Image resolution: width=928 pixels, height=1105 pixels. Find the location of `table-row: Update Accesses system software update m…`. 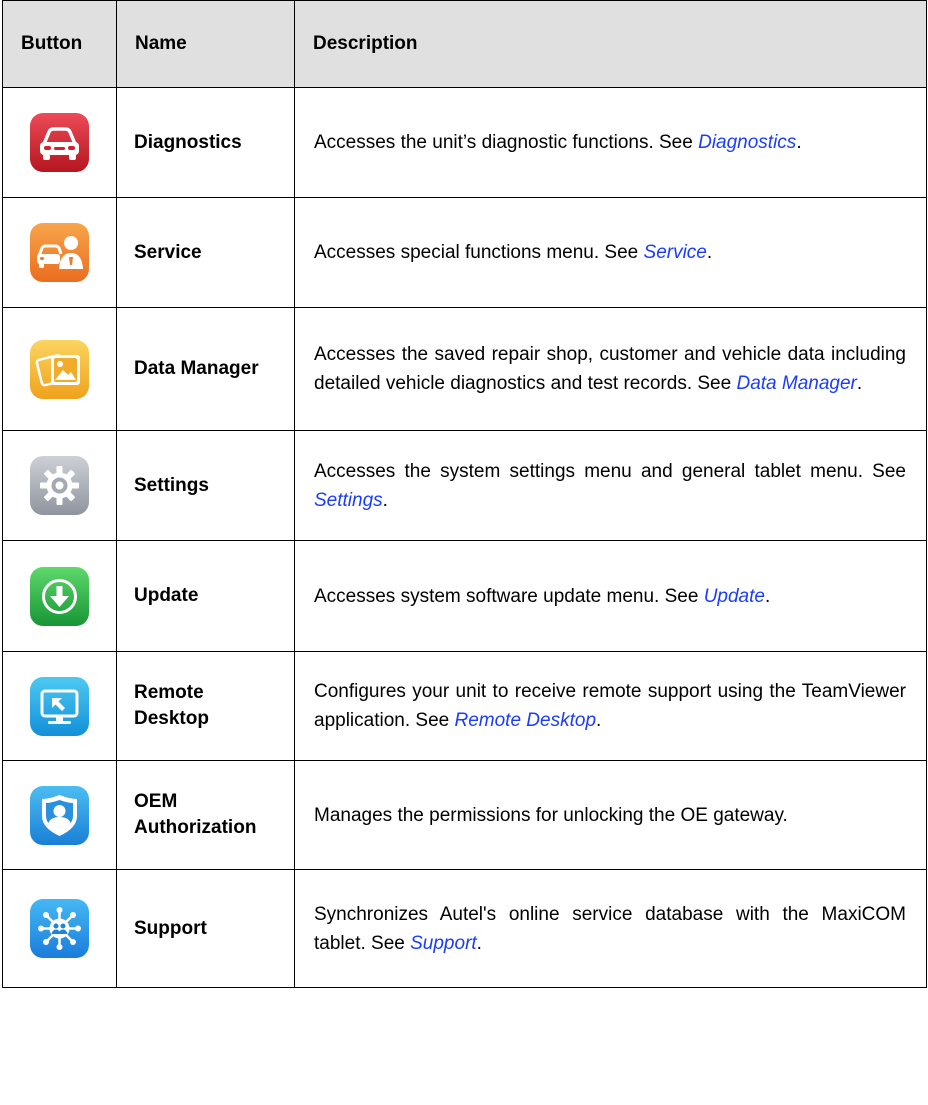

table-row: Update Accesses system software update m… is located at coordinates (464, 596).